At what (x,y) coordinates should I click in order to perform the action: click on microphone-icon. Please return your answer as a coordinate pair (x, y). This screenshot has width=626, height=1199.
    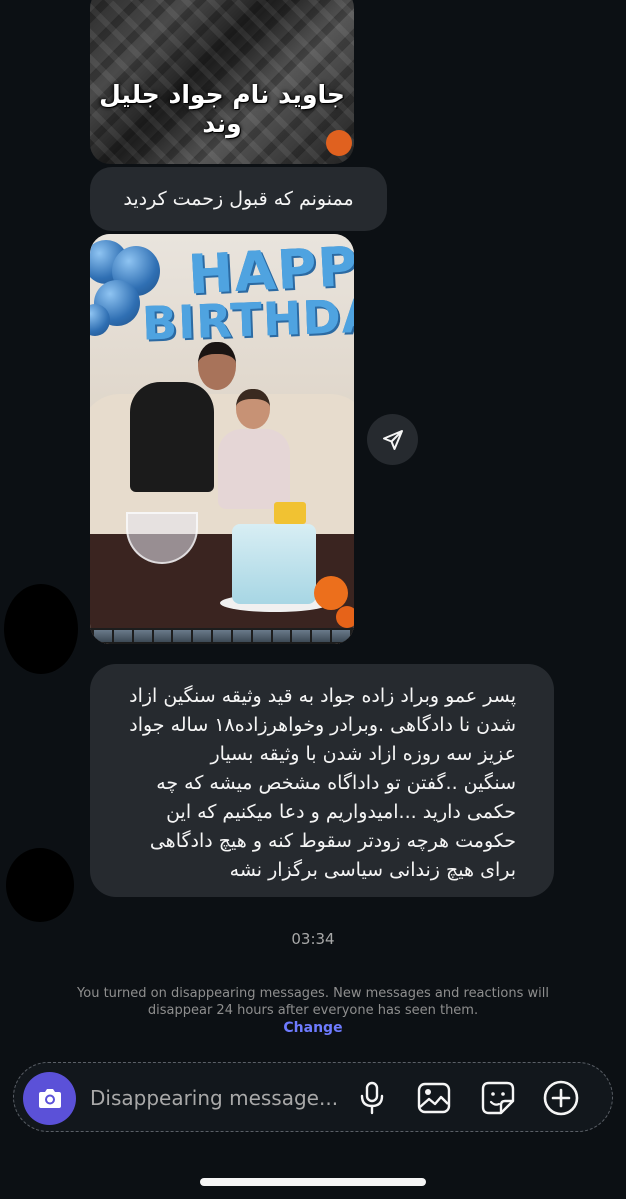
    Looking at the image, I should click on (372, 1098).